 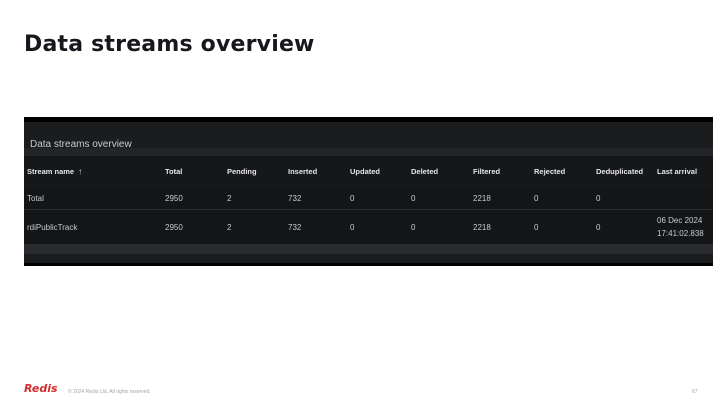 I want to click on redis-logo: Redis, so click(x=41, y=388).